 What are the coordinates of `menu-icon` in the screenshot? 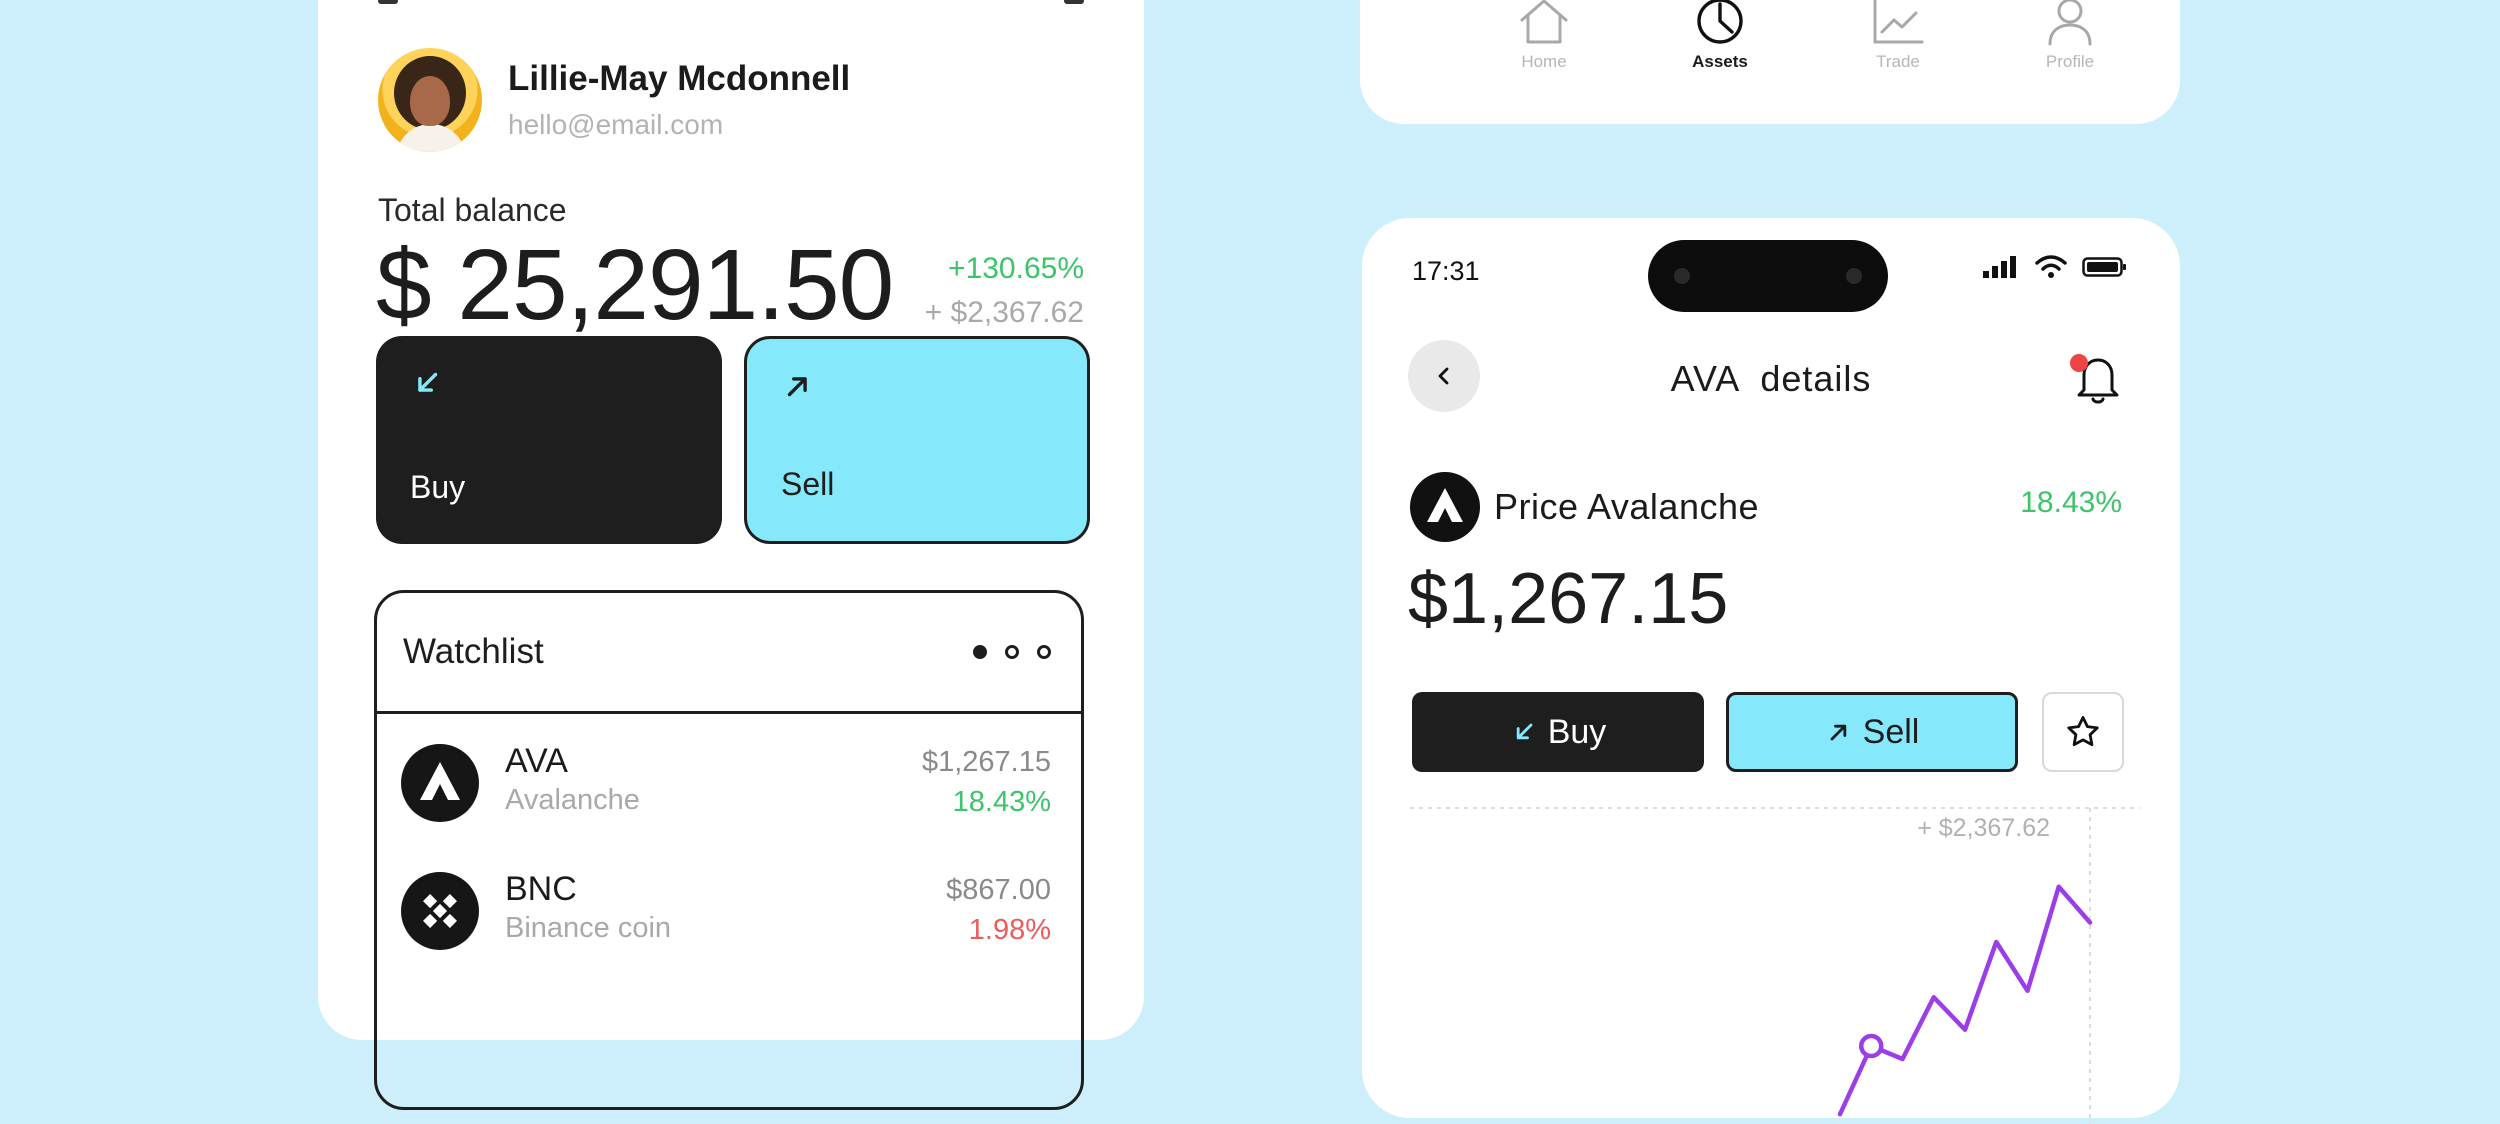 It's located at (388, 2).